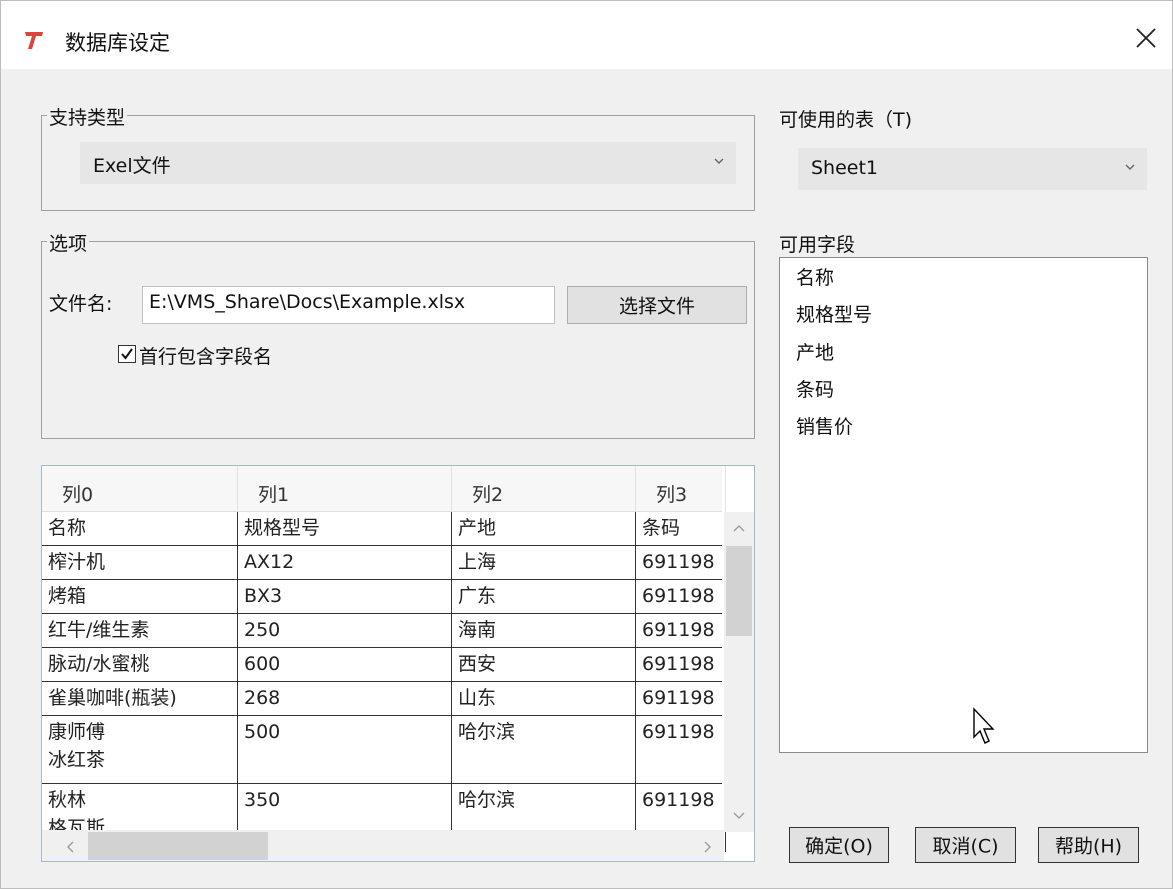 This screenshot has width=1173, height=889. Describe the element at coordinates (345, 597) in the screenshot. I see `table-cell: BX3` at that location.